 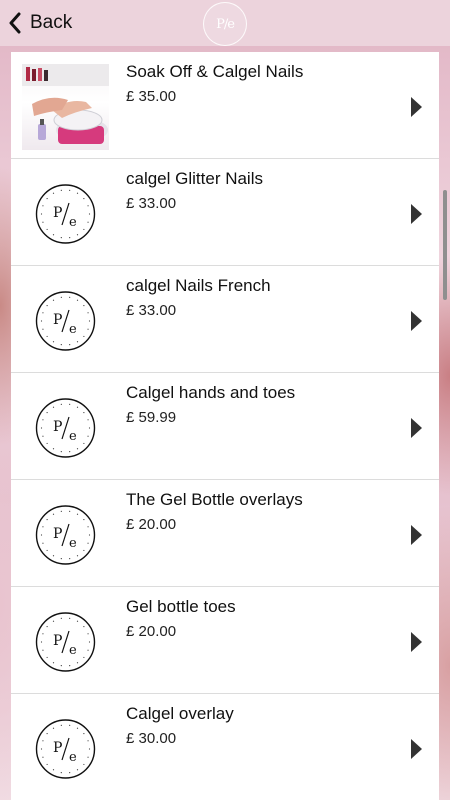 What do you see at coordinates (225, 747) in the screenshot?
I see `service-item: Pe Calgel overlay £ 30.00` at bounding box center [225, 747].